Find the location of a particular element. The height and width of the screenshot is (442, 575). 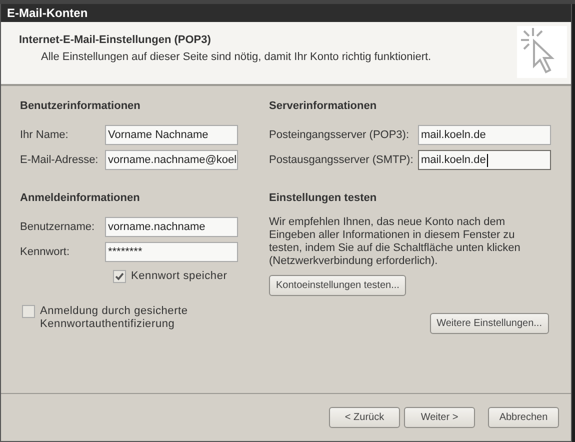

wizard-button: Abbrechen is located at coordinates (523, 417).